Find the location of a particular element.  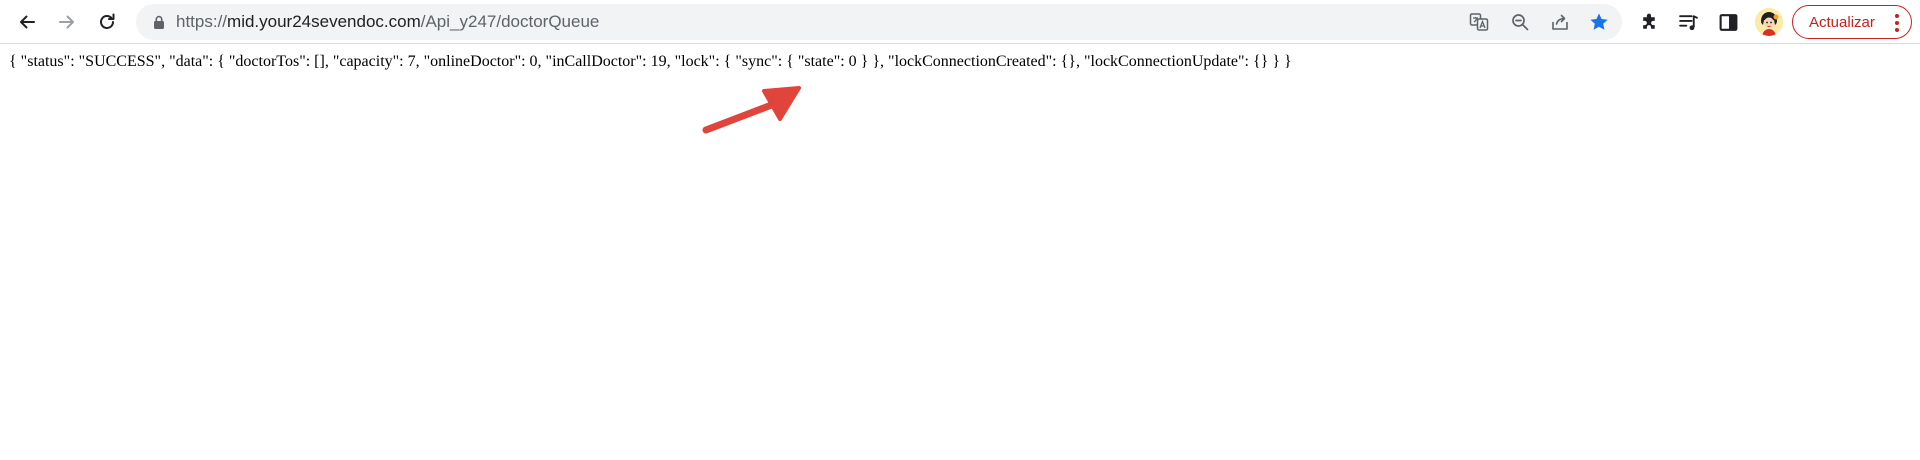

back-button is located at coordinates (27, 22).